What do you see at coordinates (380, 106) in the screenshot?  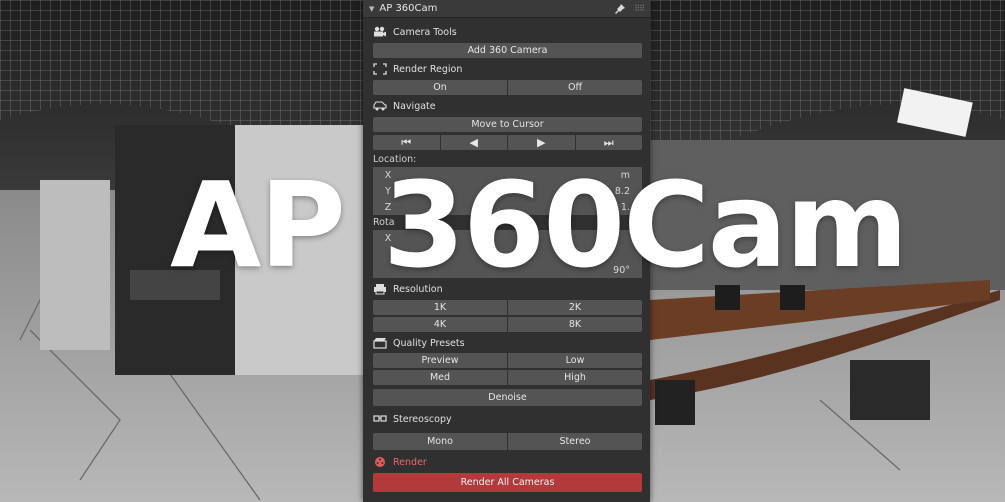 I see `vehicle-icon` at bounding box center [380, 106].